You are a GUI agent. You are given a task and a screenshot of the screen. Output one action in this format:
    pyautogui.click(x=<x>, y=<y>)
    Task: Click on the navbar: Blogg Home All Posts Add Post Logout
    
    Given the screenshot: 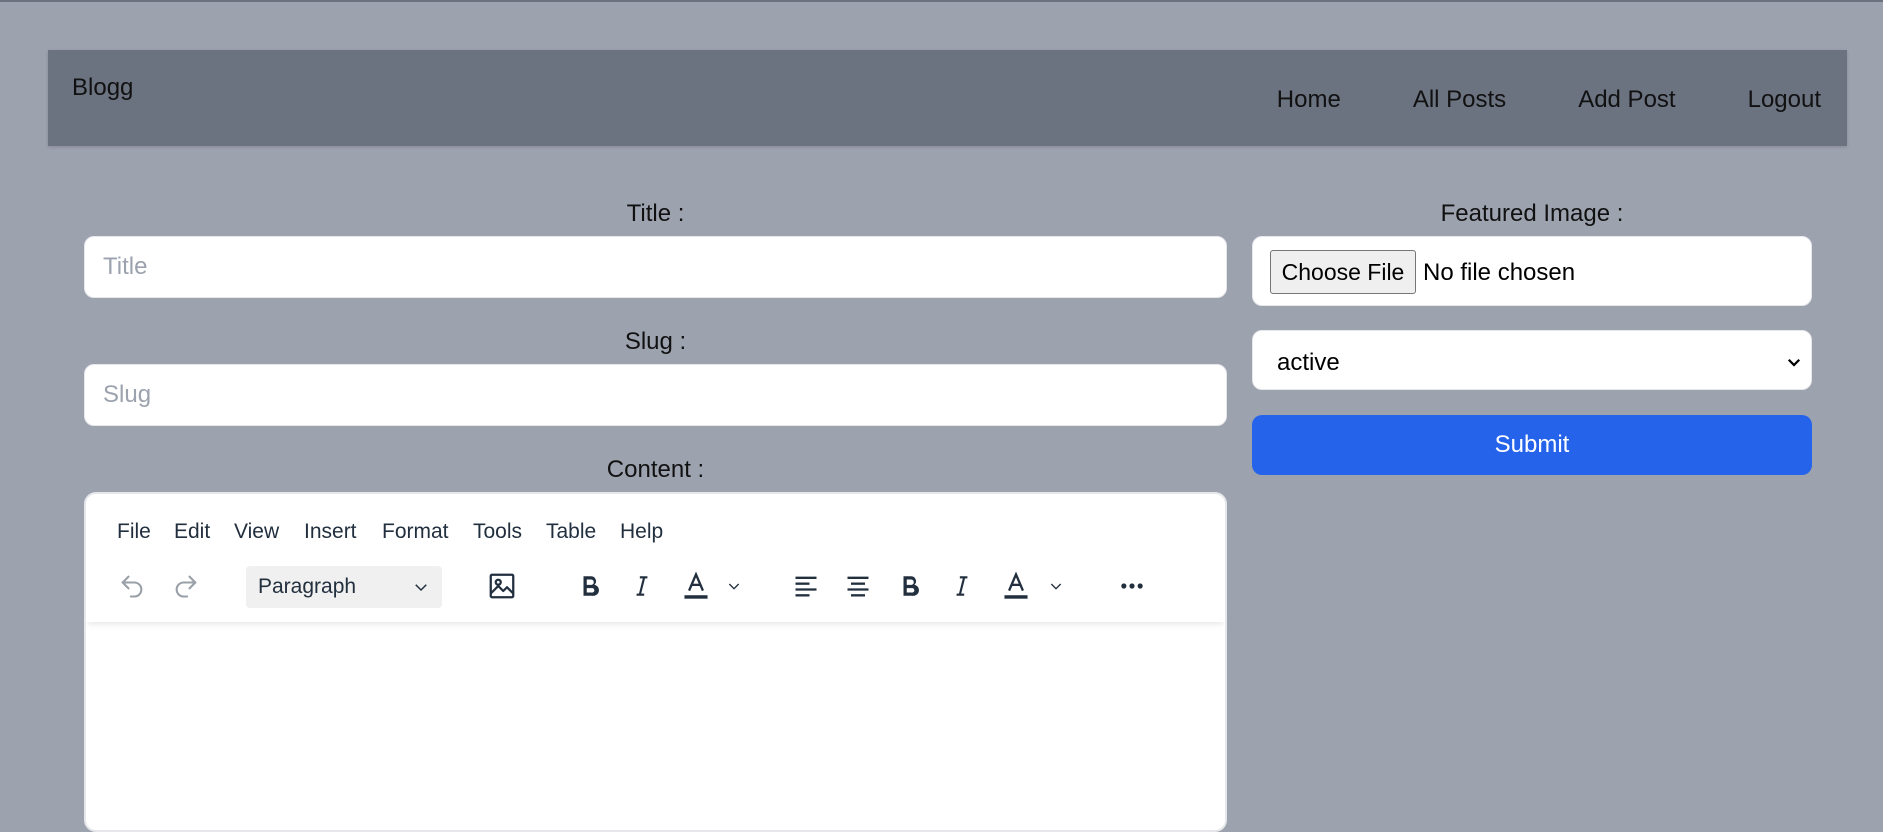 What is the action you would take?
    pyautogui.click(x=947, y=98)
    